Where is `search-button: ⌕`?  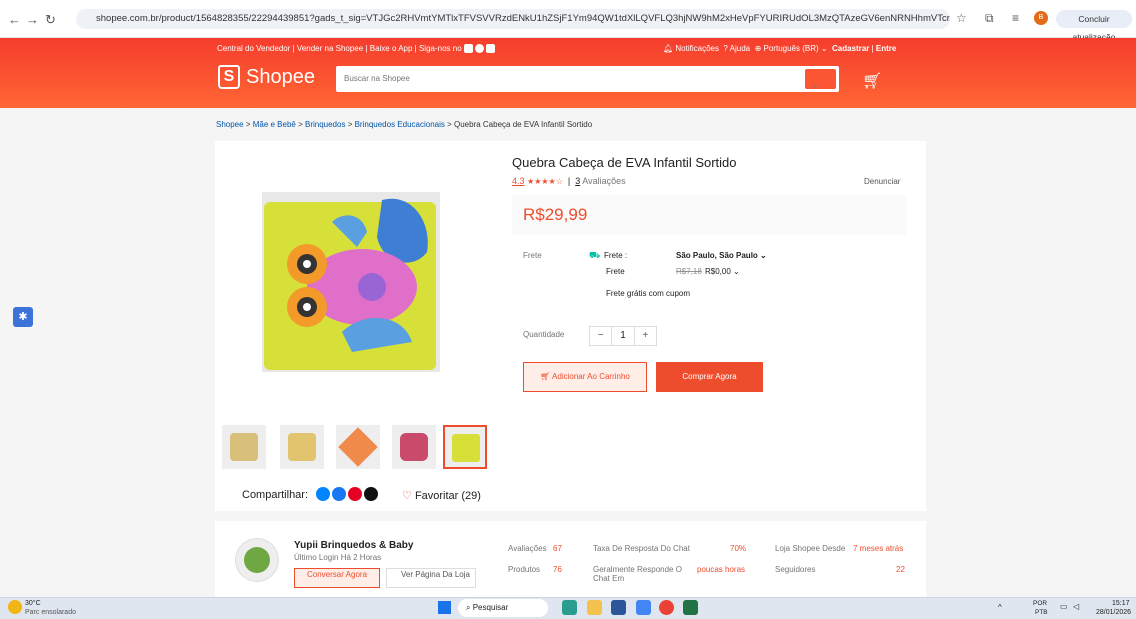 search-button: ⌕ is located at coordinates (820, 80).